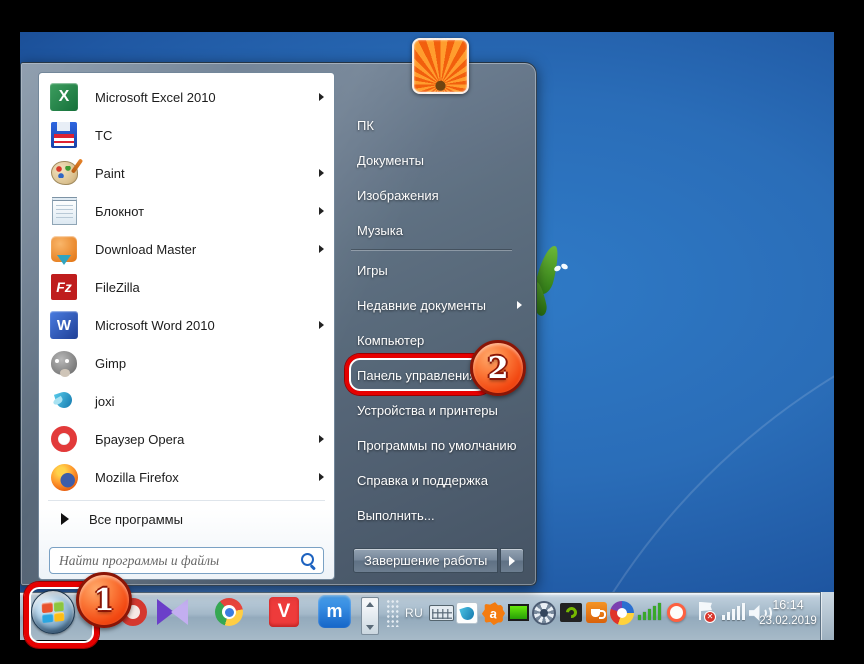 This screenshot has height=664, width=864. What do you see at coordinates (431, 480) in the screenshot?
I see `menu-item-help-support: Справка и поддержка` at bounding box center [431, 480].